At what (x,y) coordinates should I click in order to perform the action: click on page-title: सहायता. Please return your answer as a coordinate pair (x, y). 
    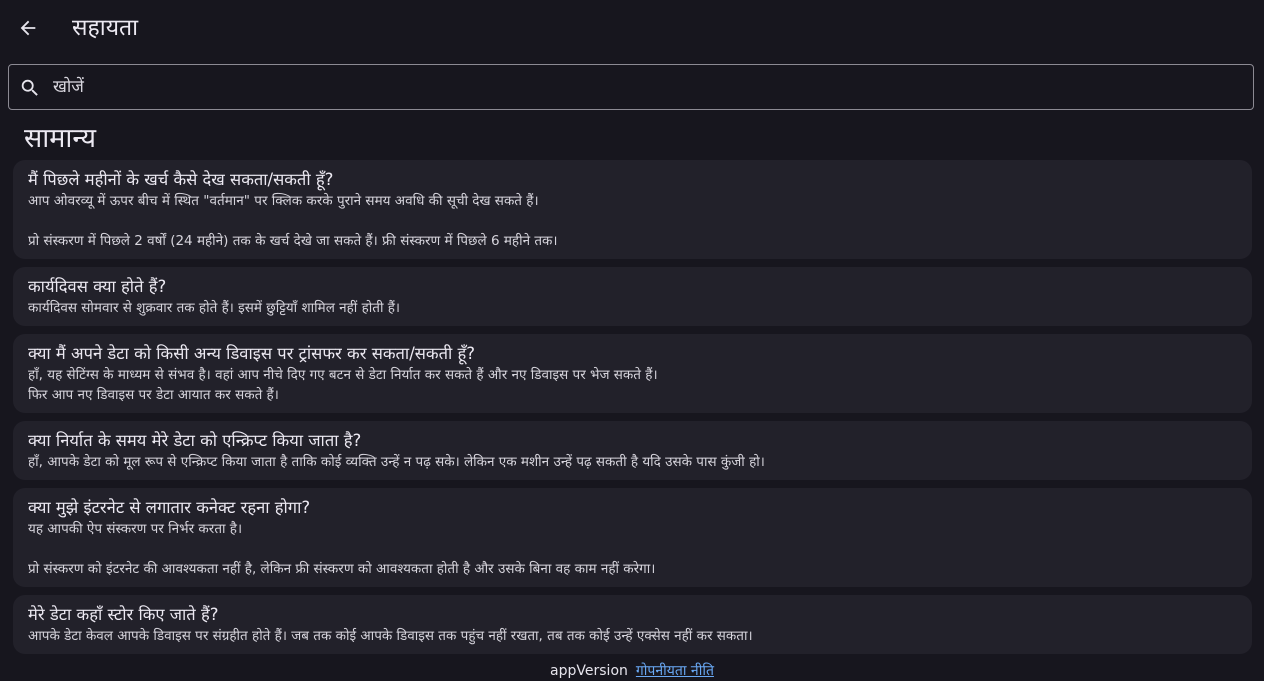
    Looking at the image, I should click on (105, 28).